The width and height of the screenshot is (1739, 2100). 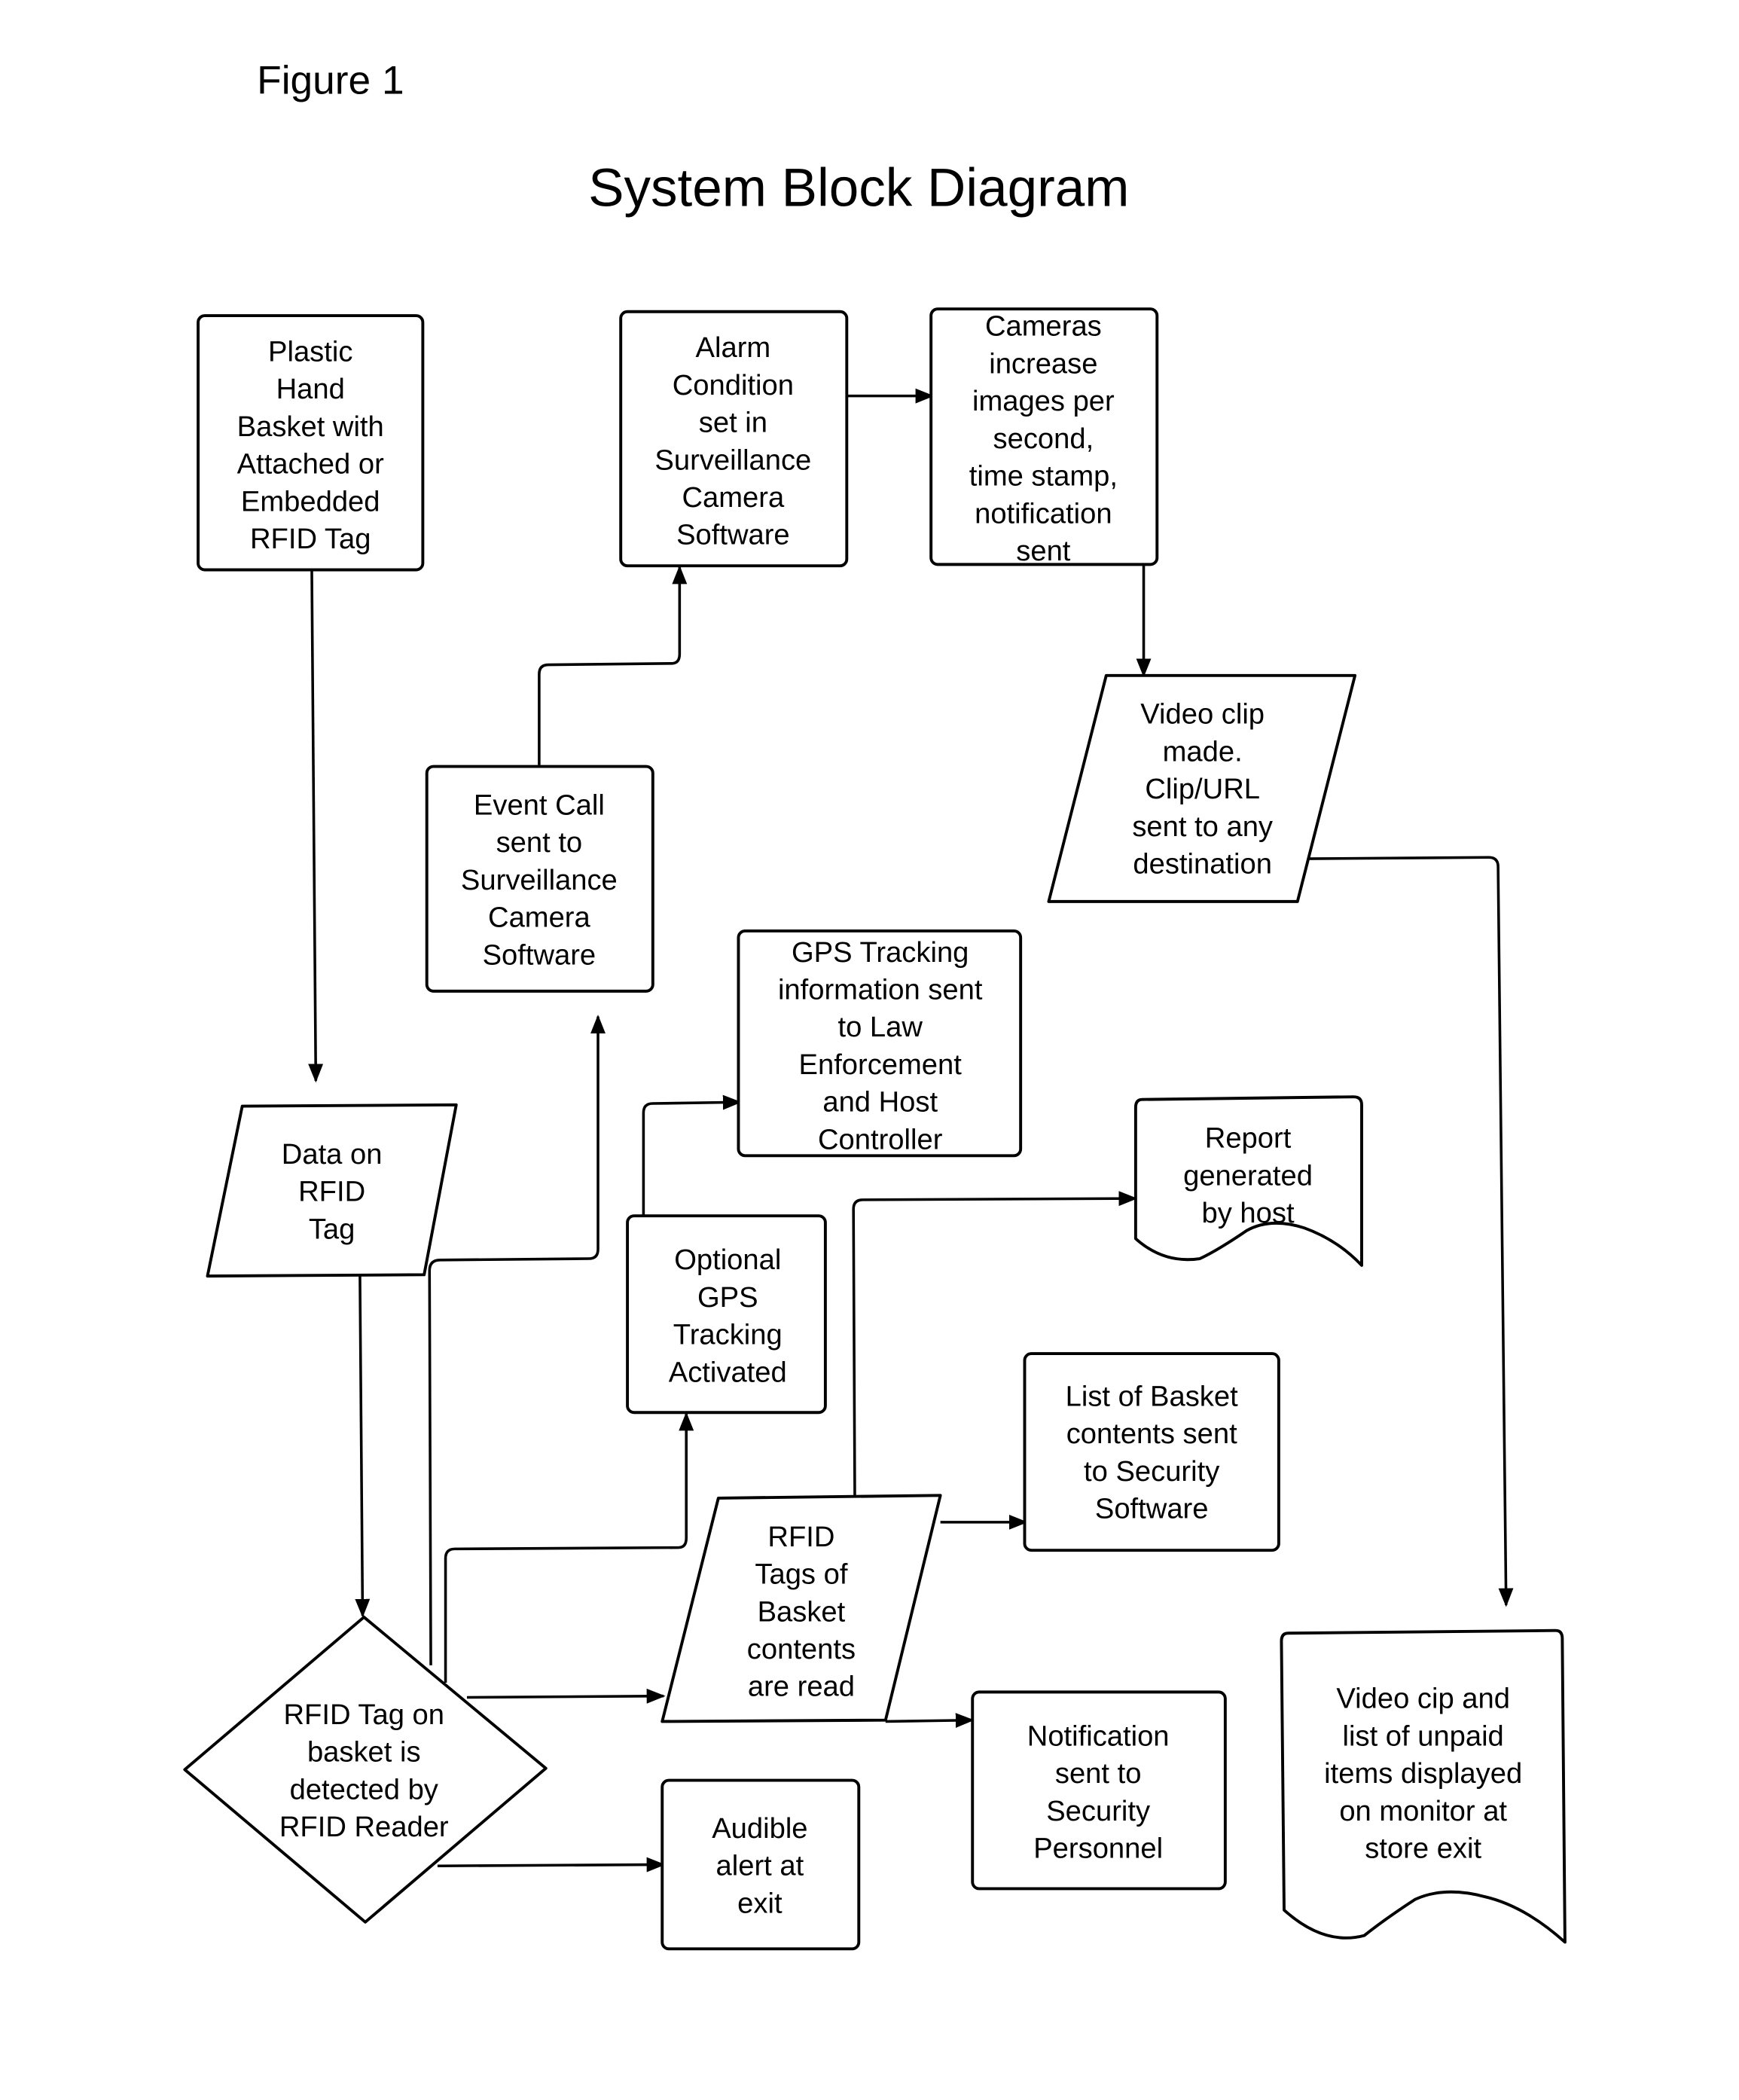 I want to click on label-line: Condition, so click(x=733, y=385).